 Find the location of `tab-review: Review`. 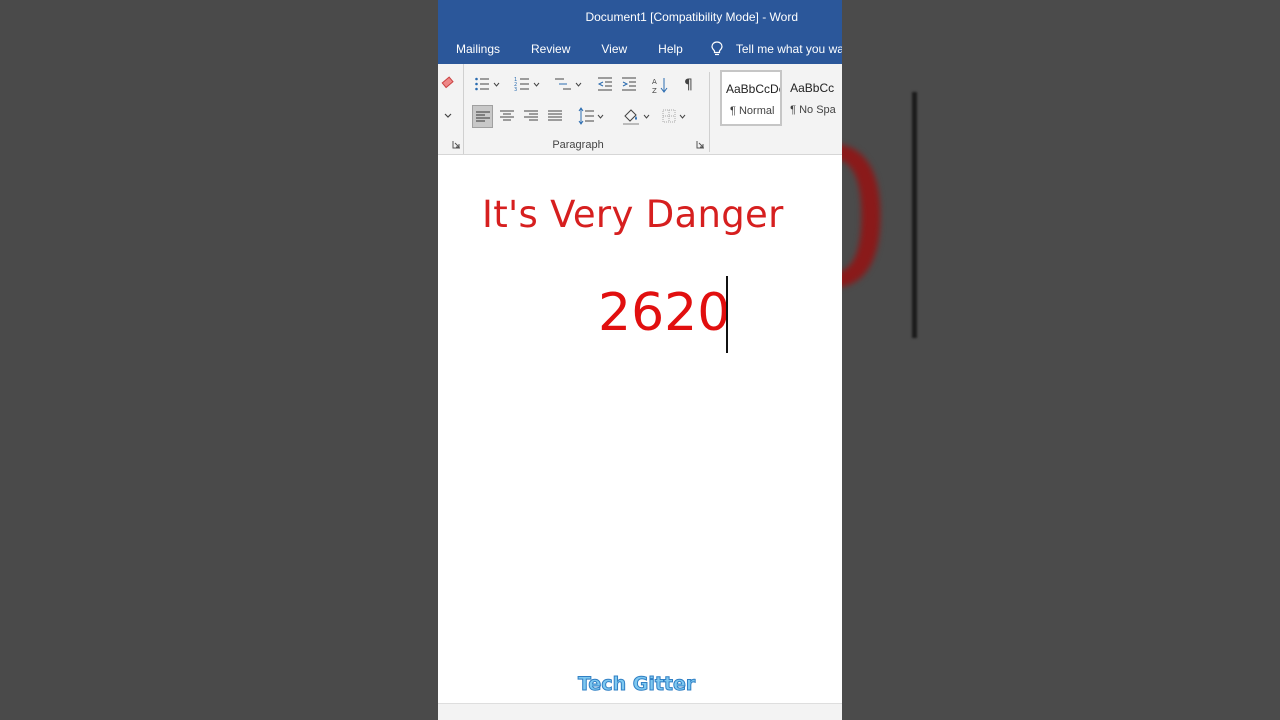

tab-review: Review is located at coordinates (548, 49).